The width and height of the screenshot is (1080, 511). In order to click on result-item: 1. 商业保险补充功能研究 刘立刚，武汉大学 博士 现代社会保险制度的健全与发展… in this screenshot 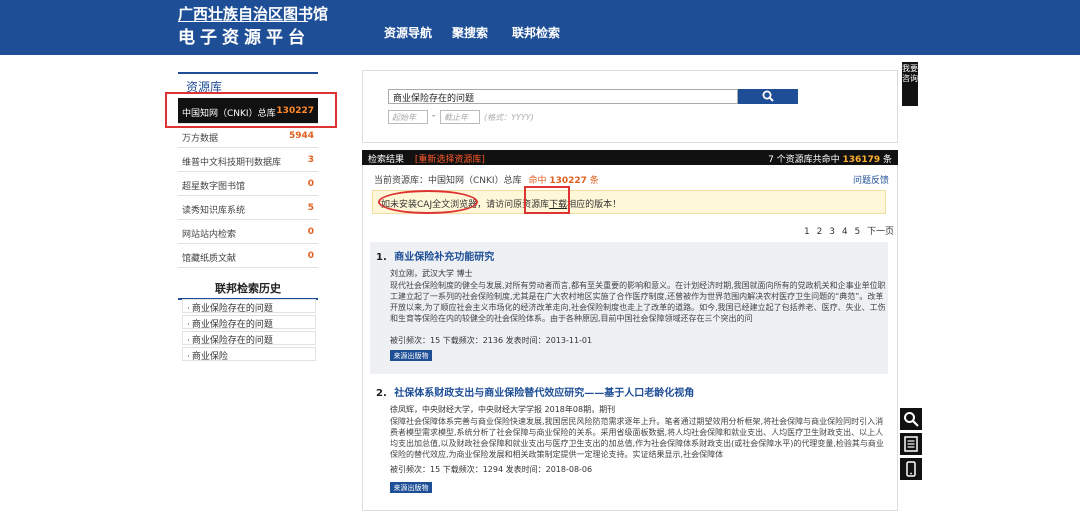, I will do `click(629, 308)`.